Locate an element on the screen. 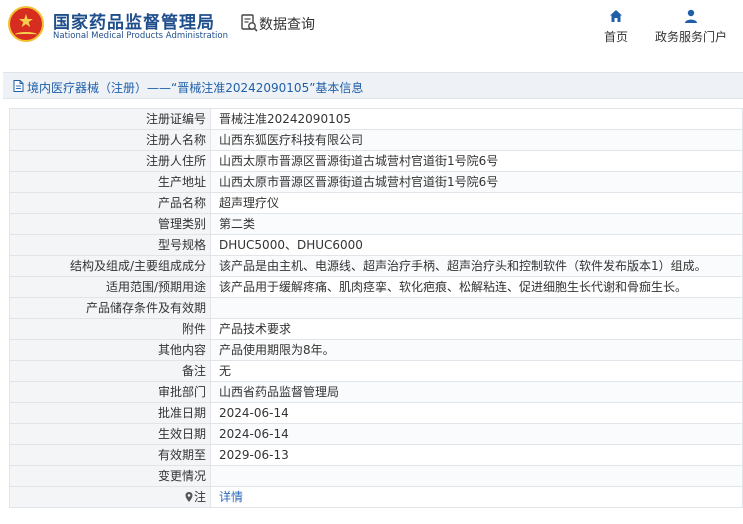 The image size is (743, 524). field-label: 审批部门 is located at coordinates (110, 392).